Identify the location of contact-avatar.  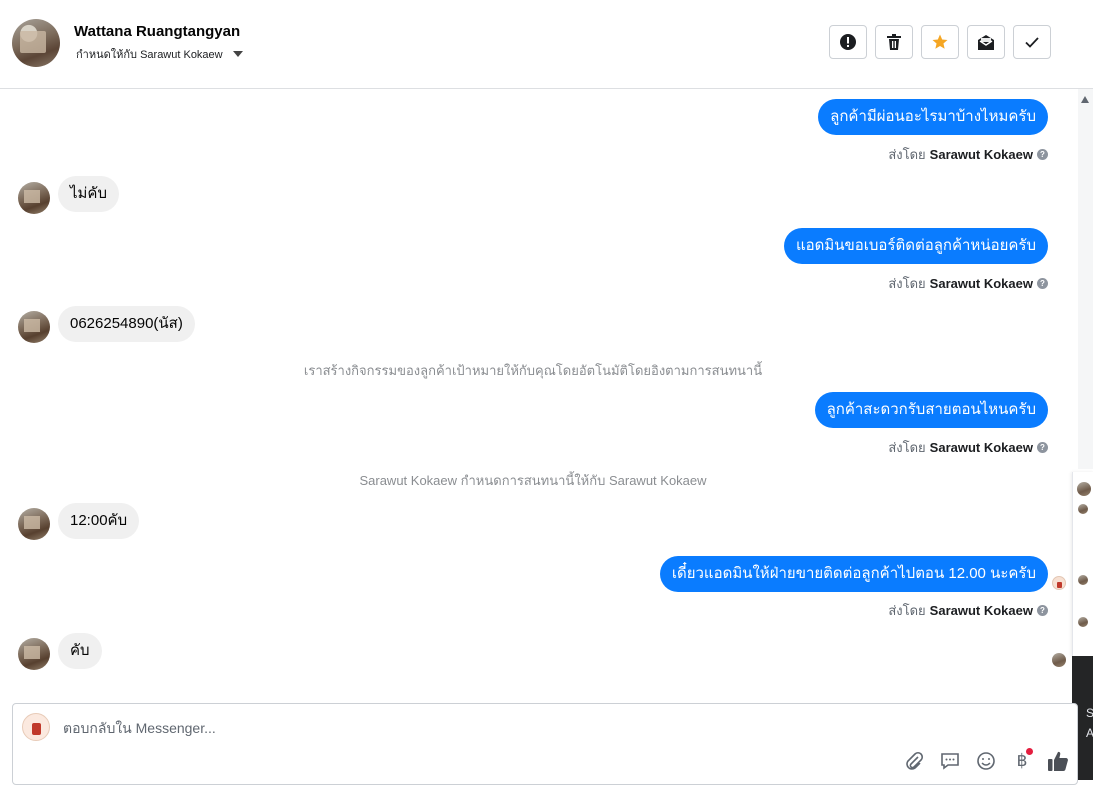
(36, 43).